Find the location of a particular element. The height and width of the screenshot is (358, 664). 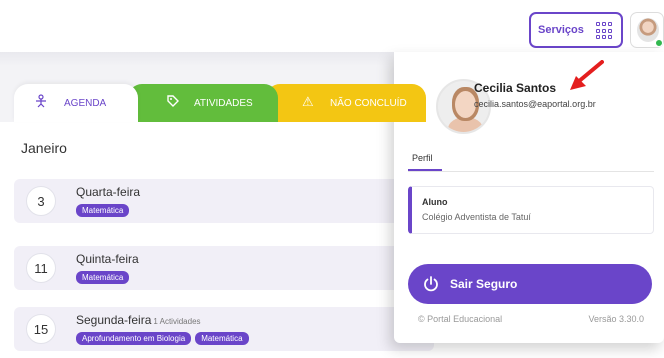

avatar is located at coordinates (648, 30).